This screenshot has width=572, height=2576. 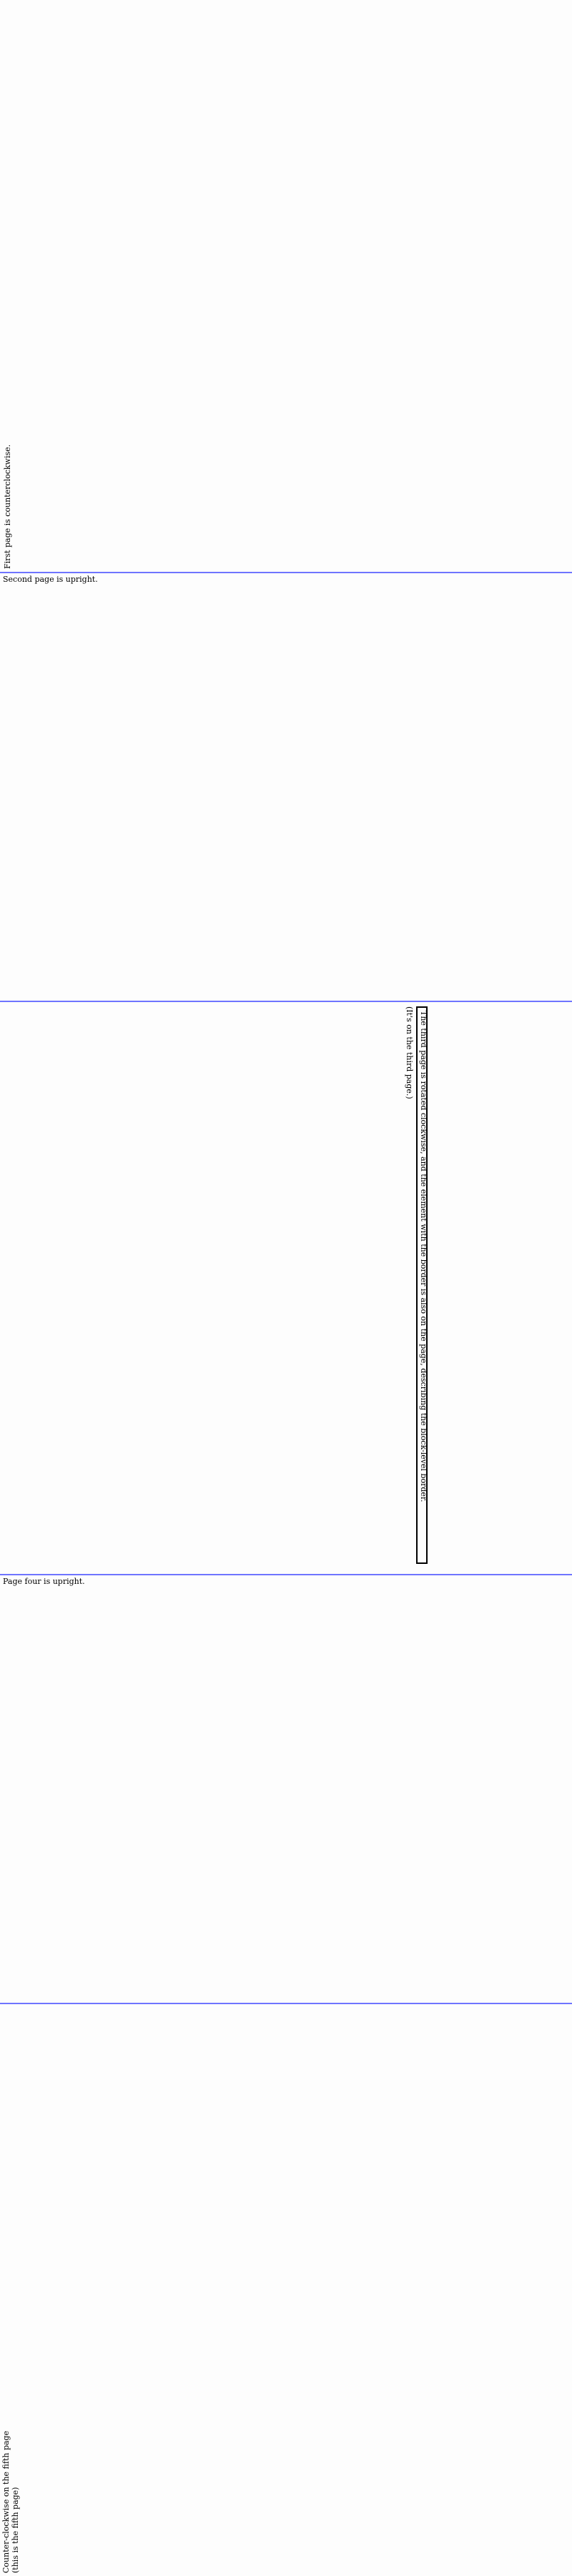 What do you see at coordinates (409, 1052) in the screenshot?
I see `page-3-note: (It's on the third page.)` at bounding box center [409, 1052].